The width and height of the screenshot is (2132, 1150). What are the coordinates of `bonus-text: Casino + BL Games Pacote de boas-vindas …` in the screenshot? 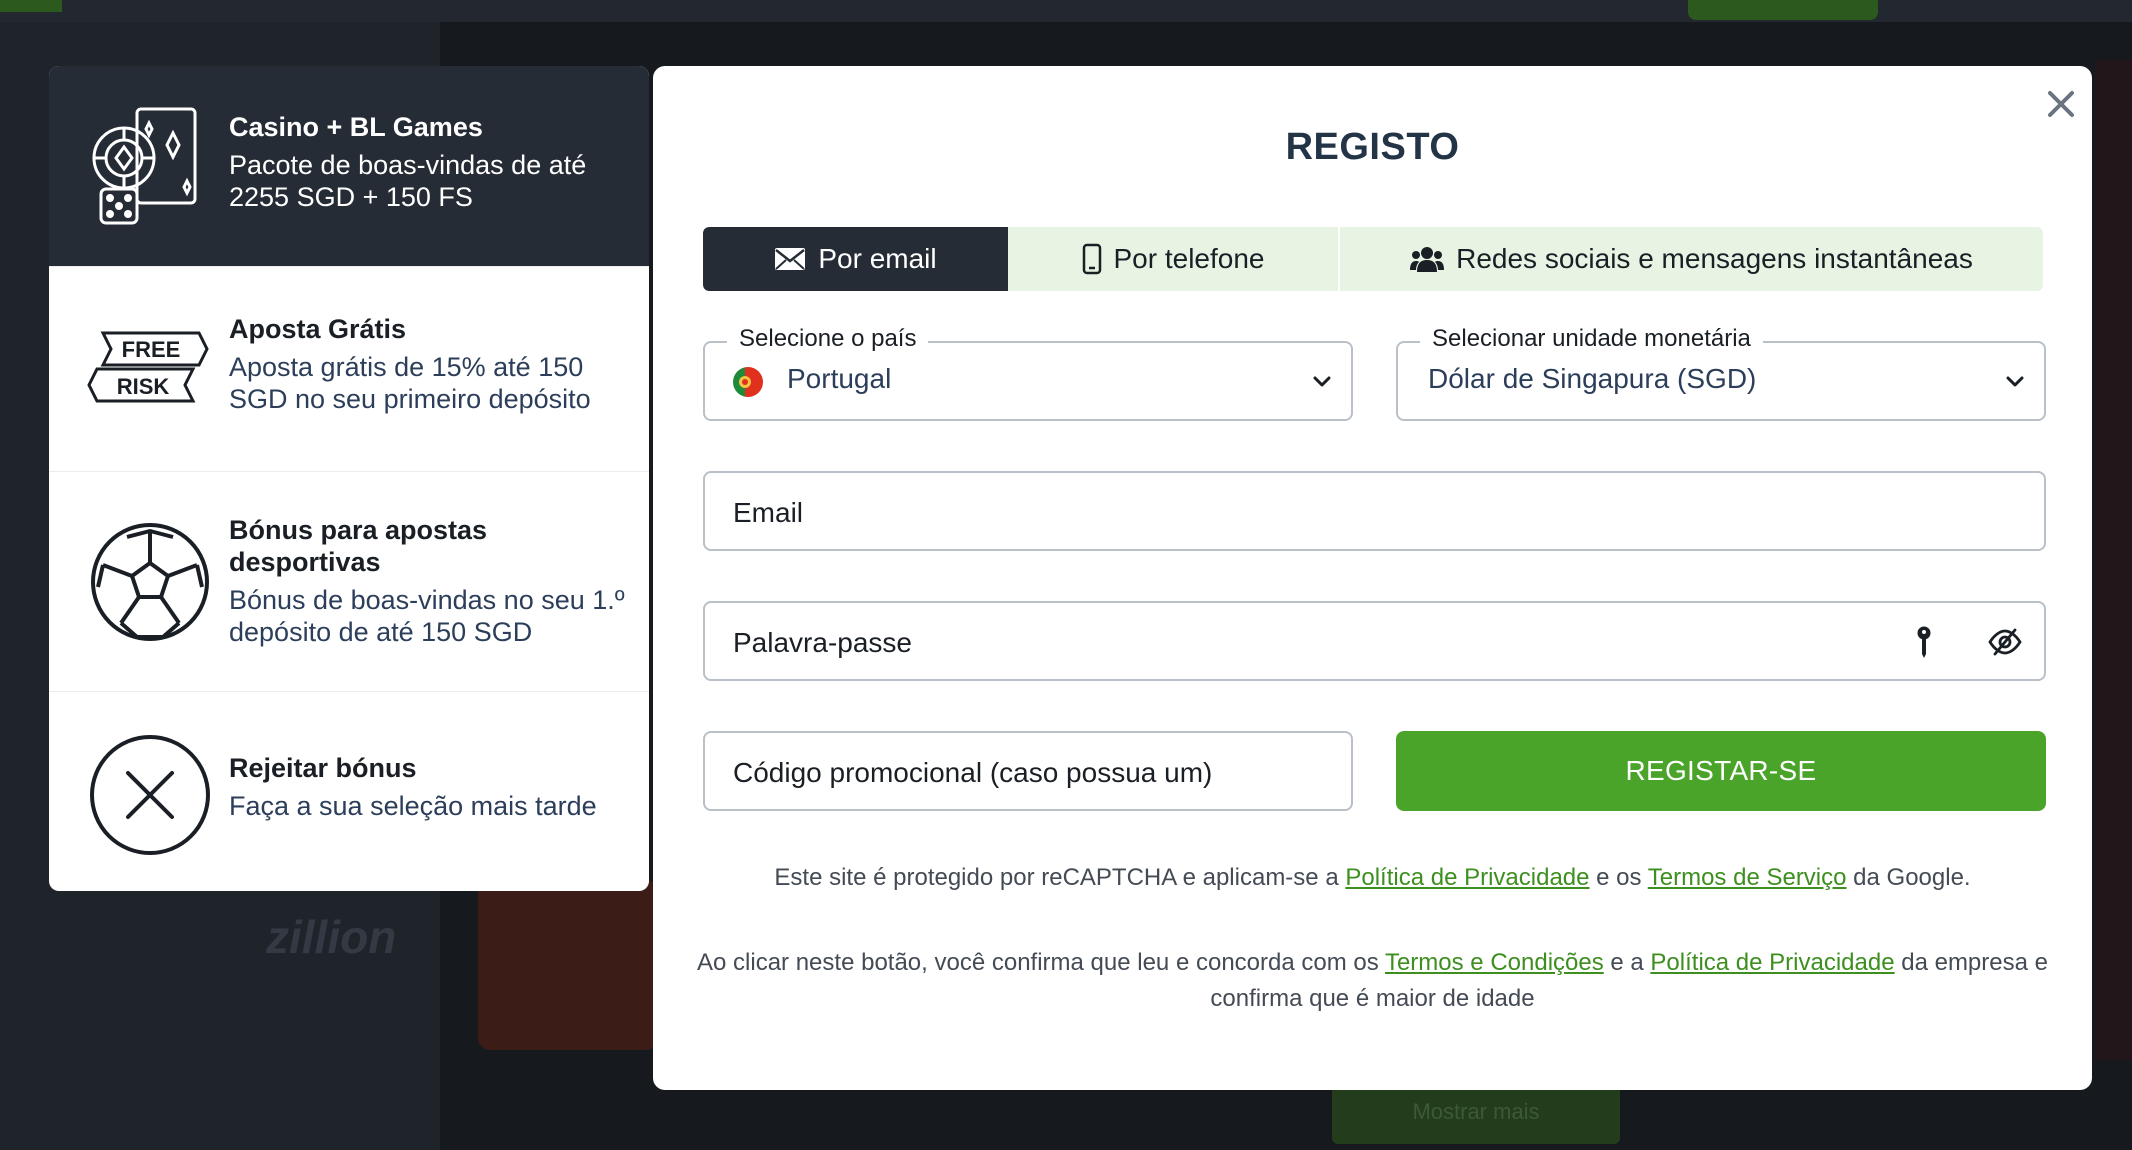 It's located at (430, 162).